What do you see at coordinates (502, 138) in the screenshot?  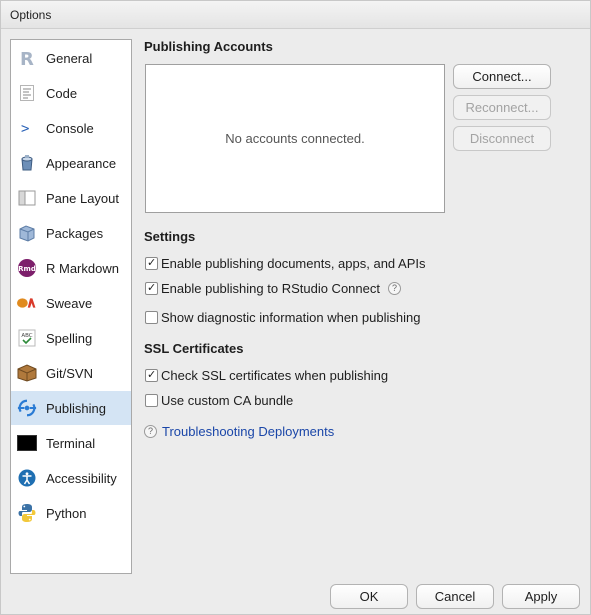 I see `disconnect-button: Disconnect` at bounding box center [502, 138].